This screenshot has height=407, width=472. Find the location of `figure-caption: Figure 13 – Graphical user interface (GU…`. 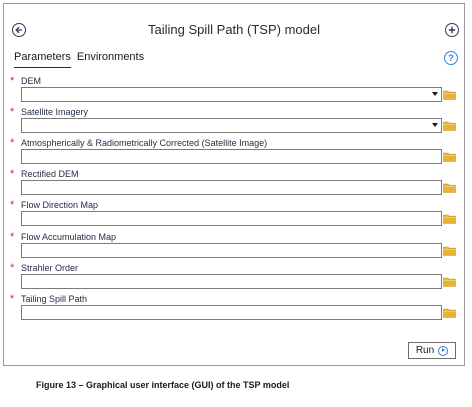

figure-caption: Figure 13 – Graphical user interface (GU… is located at coordinates (163, 385).